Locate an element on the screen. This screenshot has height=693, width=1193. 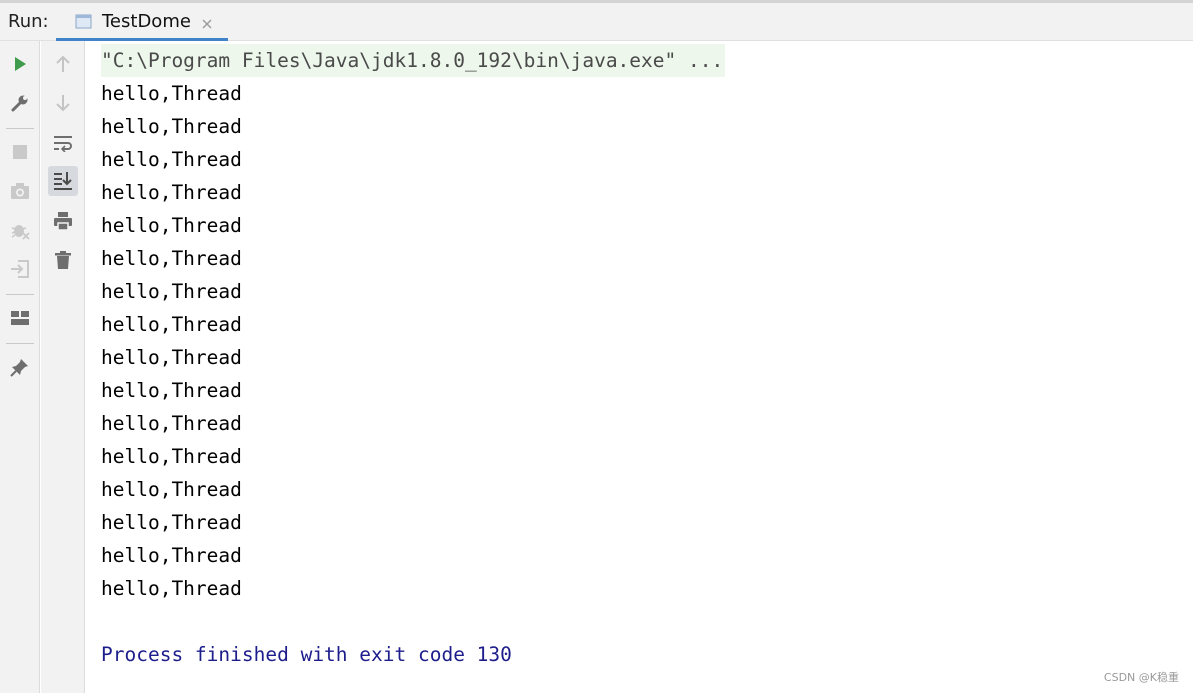
restore-layout-button is located at coordinates (20, 318).